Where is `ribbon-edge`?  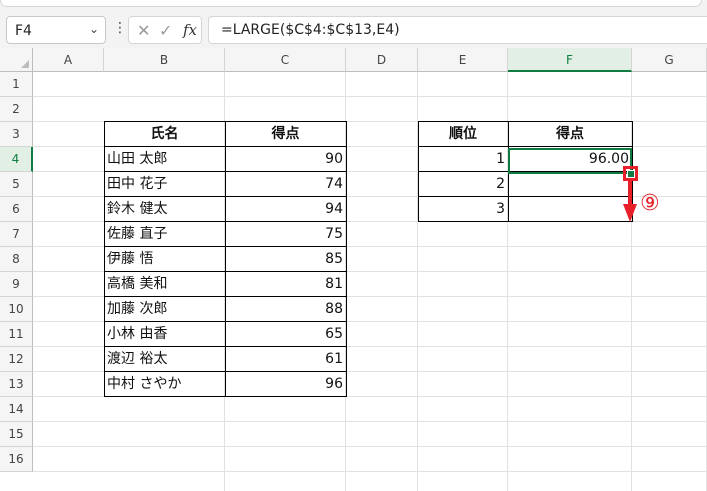 ribbon-edge is located at coordinates (351, 3).